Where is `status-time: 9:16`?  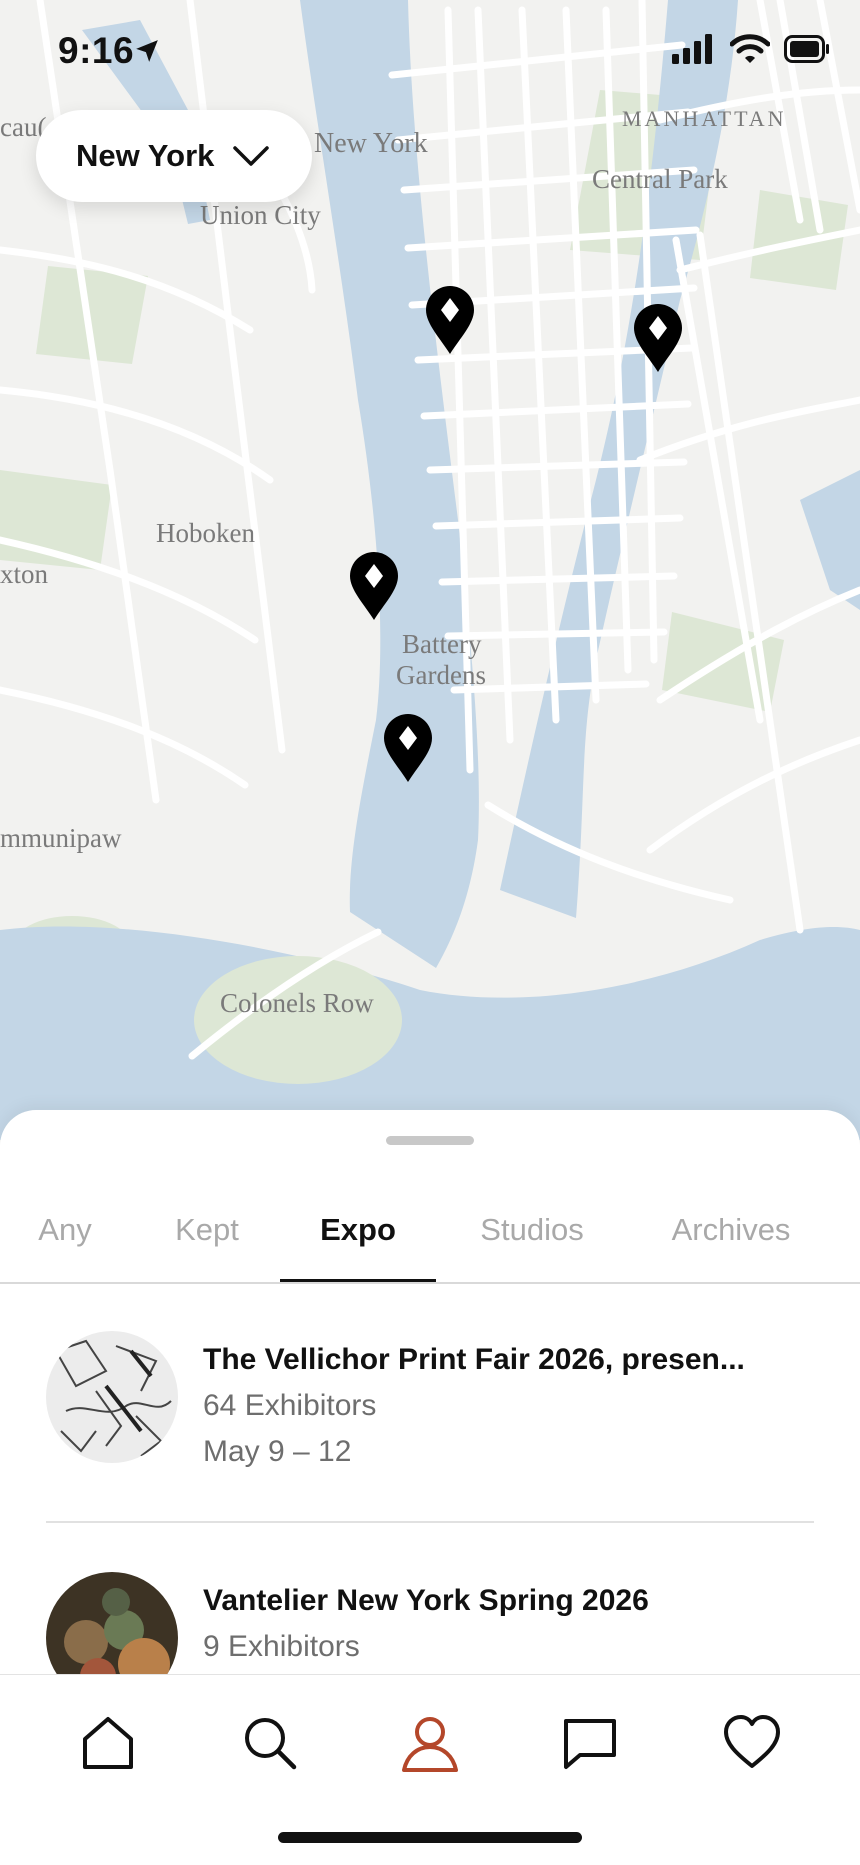
status-time: 9:16 is located at coordinates (96, 50).